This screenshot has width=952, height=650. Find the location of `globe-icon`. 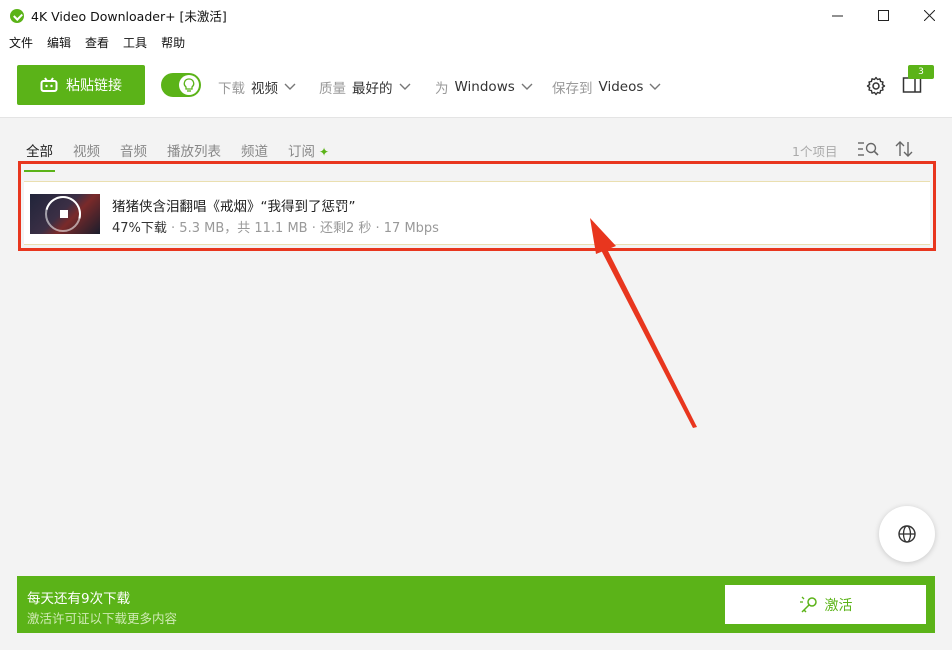

globe-icon is located at coordinates (907, 534).